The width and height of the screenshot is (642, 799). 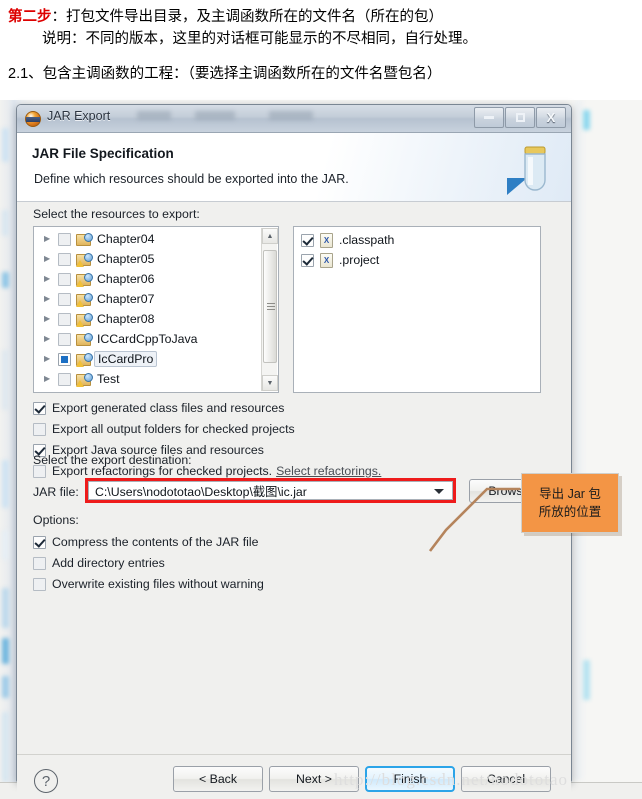 What do you see at coordinates (259, 39) in the screenshot?
I see `doc-note-line: 说明：不同的版本，这里的对话框可能显示的不尽相同，自行处理。` at bounding box center [259, 39].